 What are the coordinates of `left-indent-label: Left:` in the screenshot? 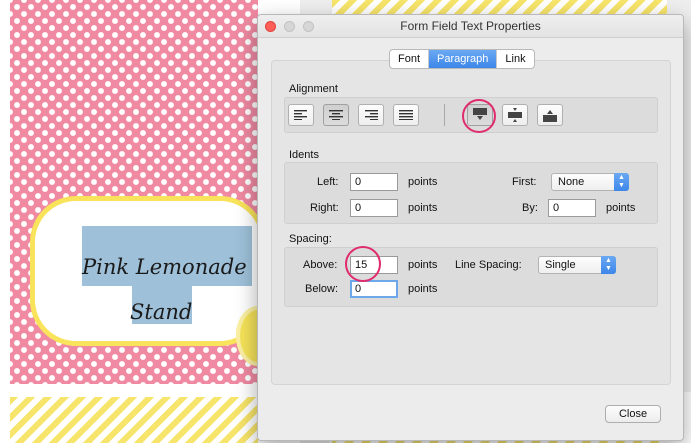 It's located at (328, 182).